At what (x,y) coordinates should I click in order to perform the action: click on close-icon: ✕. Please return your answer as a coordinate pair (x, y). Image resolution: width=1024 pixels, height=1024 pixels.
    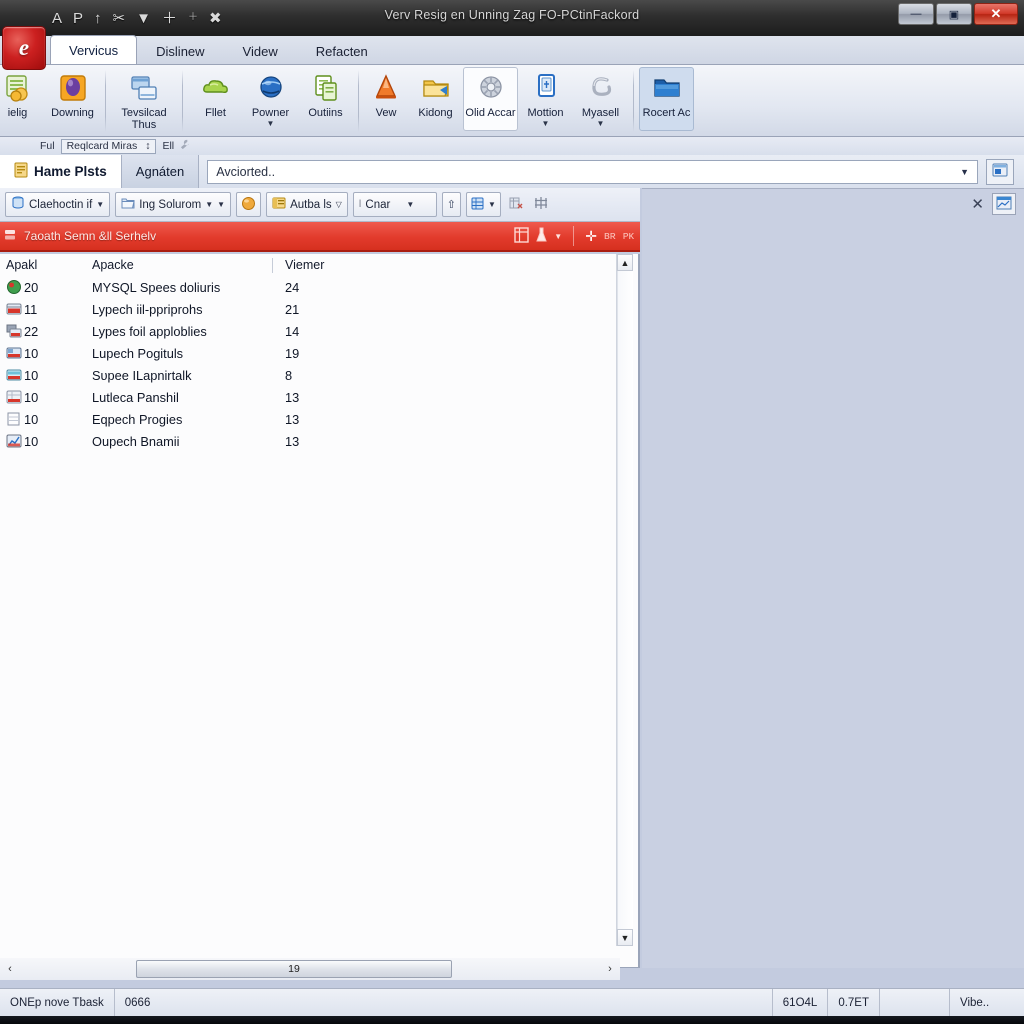
    Looking at the image, I should click on (977, 204).